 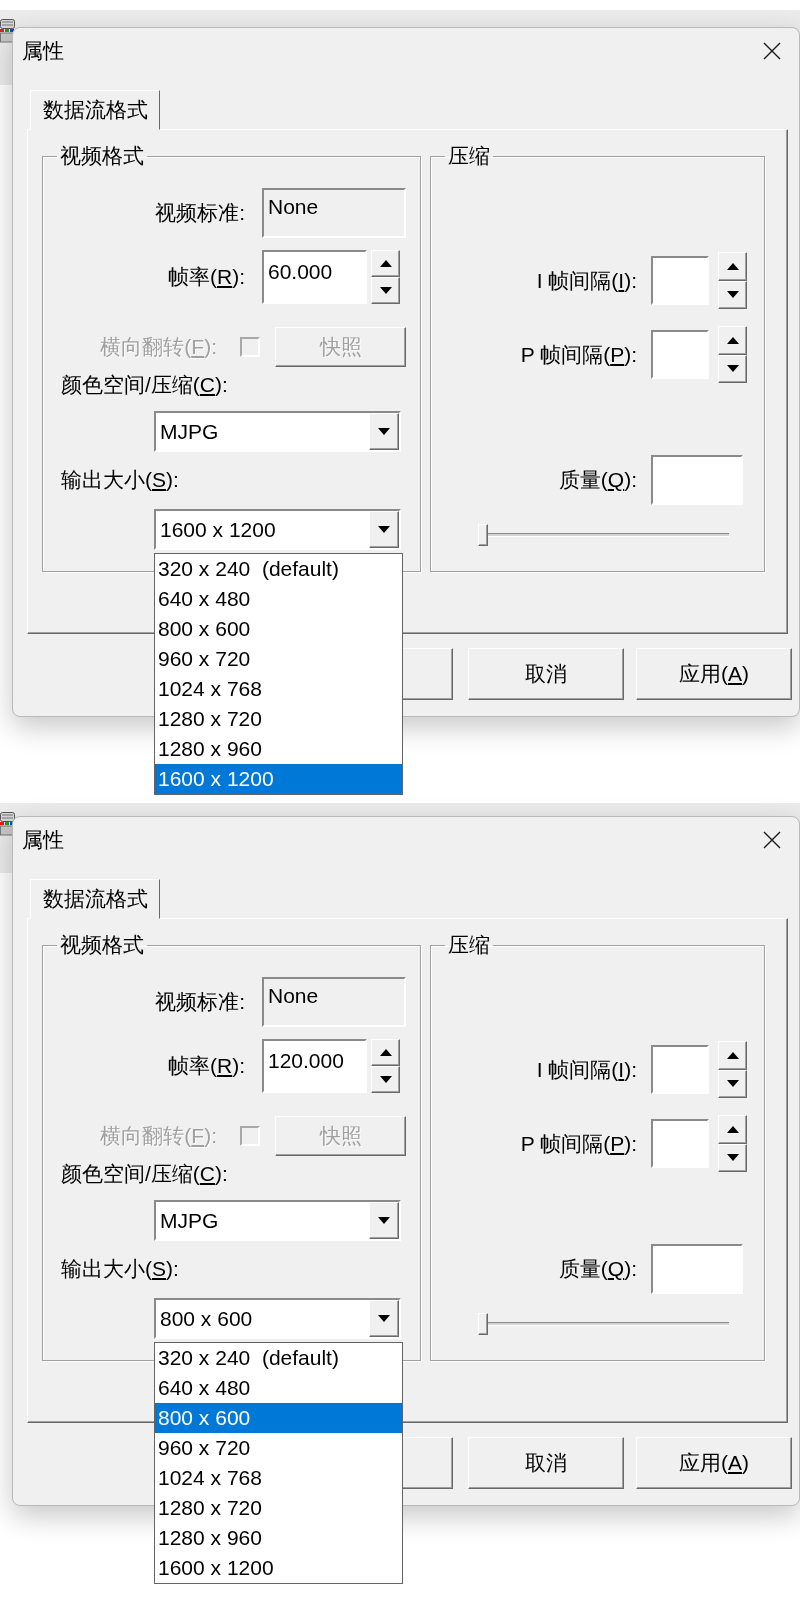 I want to click on app-icon, so click(x=7, y=31).